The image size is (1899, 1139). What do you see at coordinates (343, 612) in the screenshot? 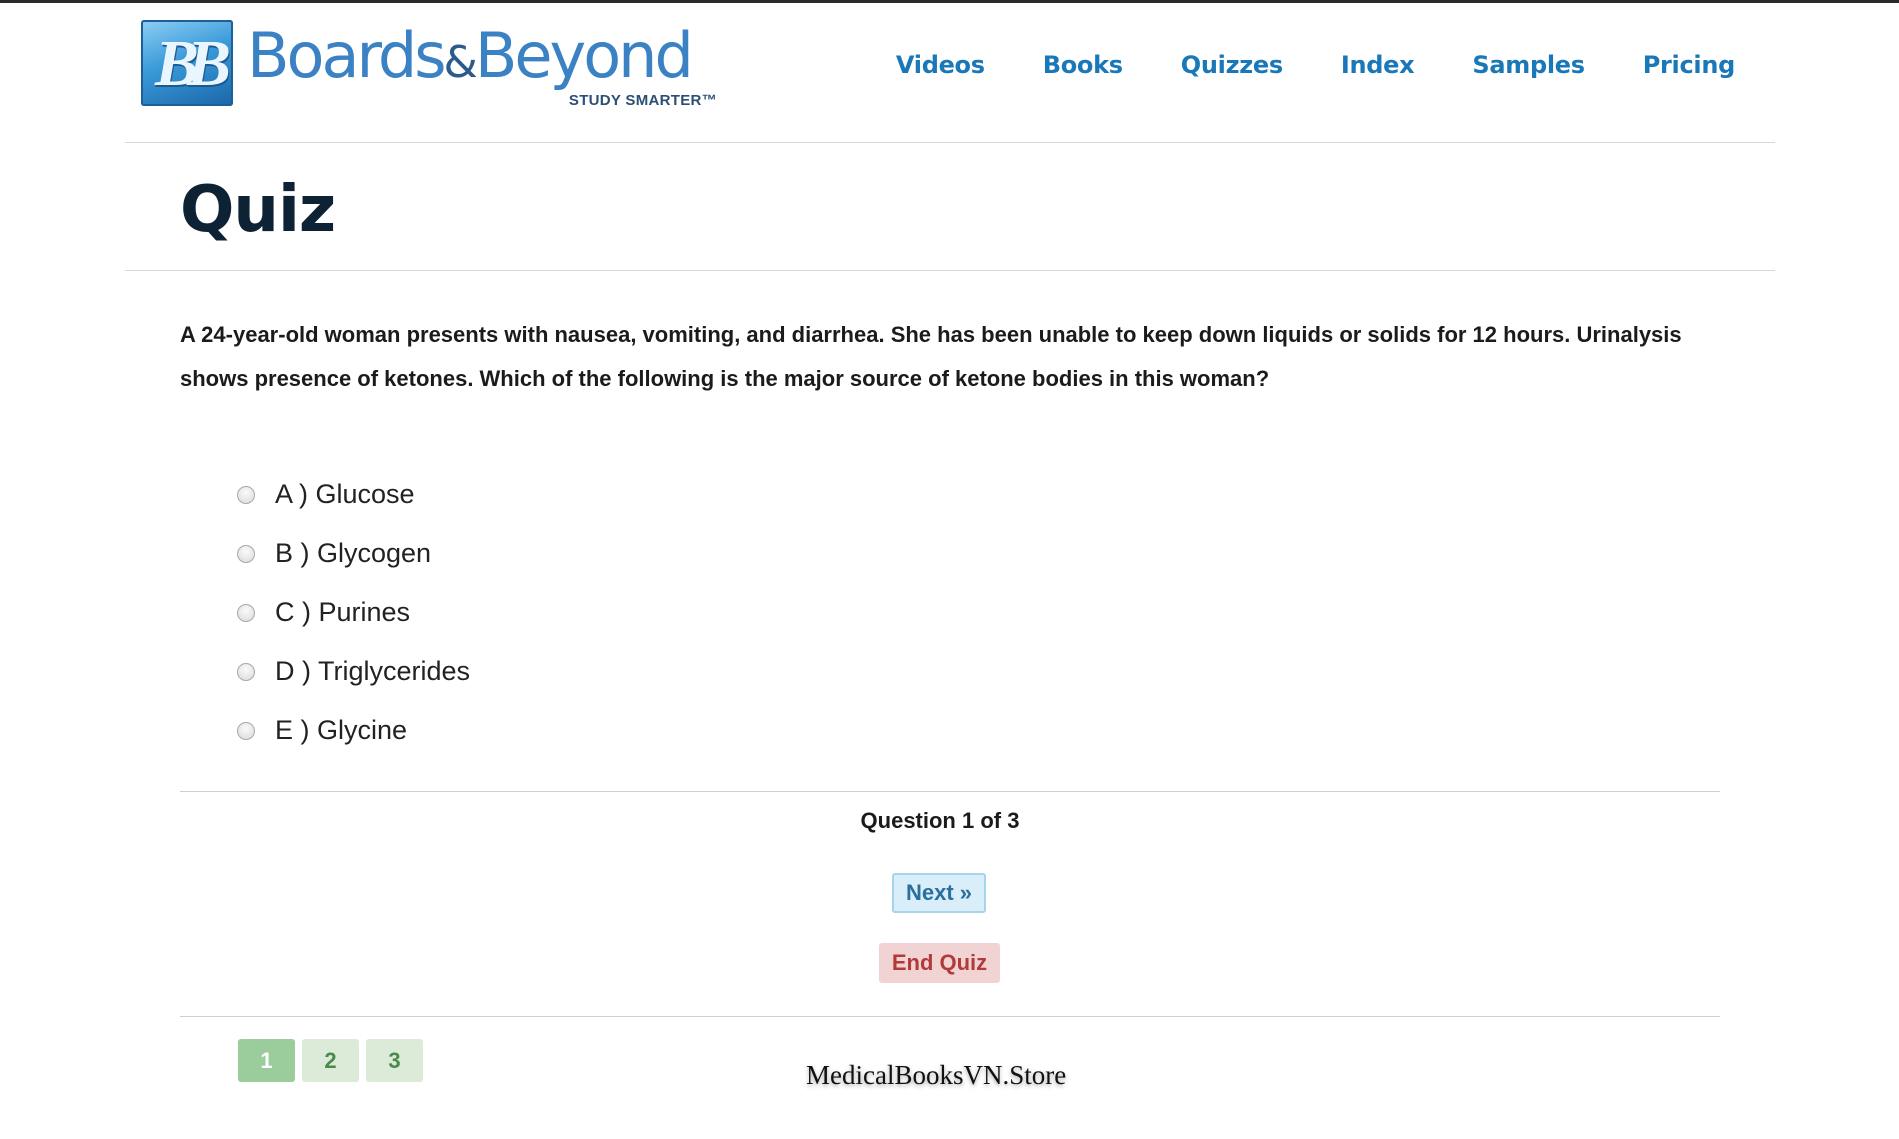
I see `answer-label-c: C ) Purines` at bounding box center [343, 612].